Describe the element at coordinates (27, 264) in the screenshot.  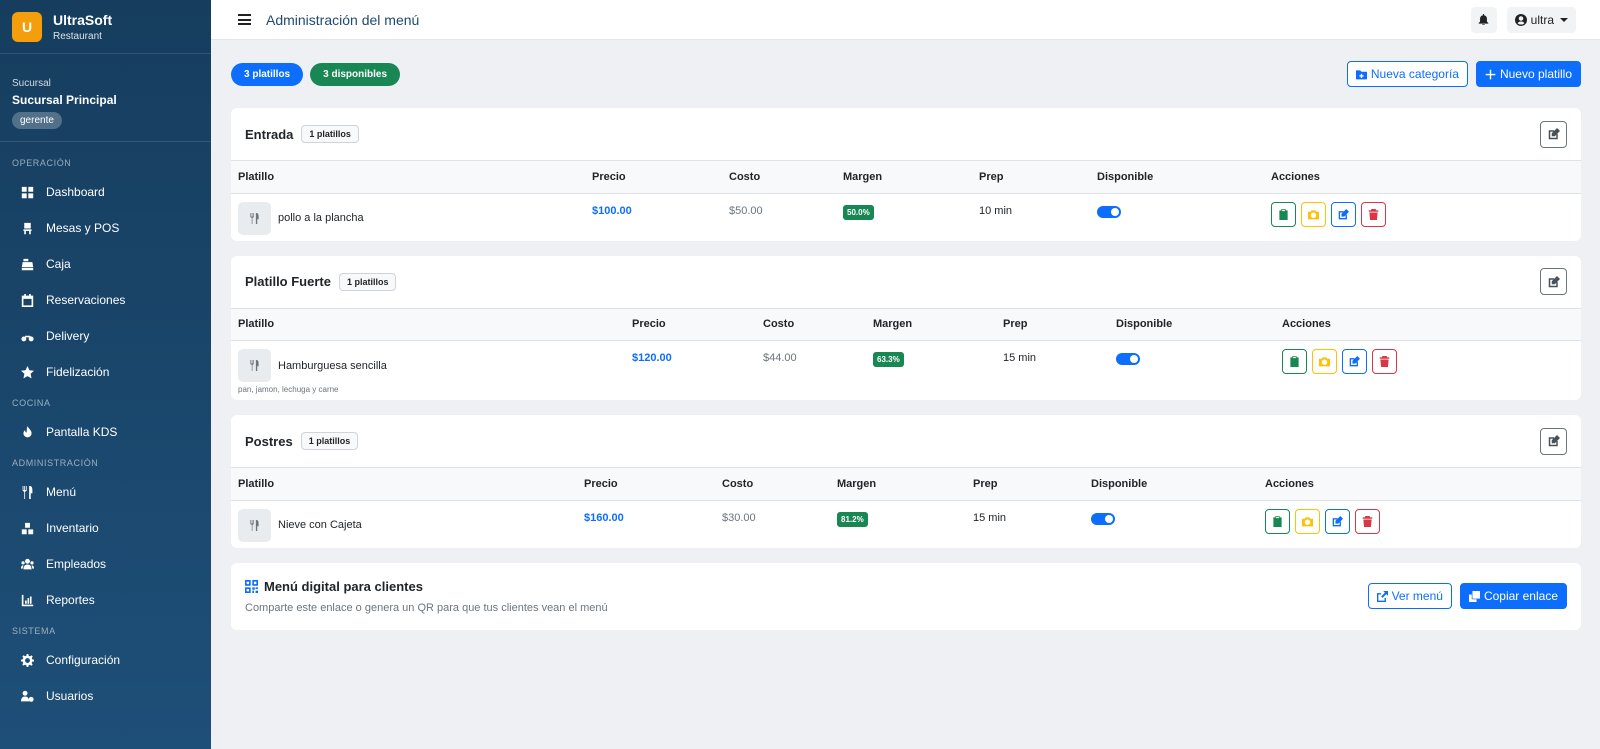
I see `cash-register-icon` at that location.